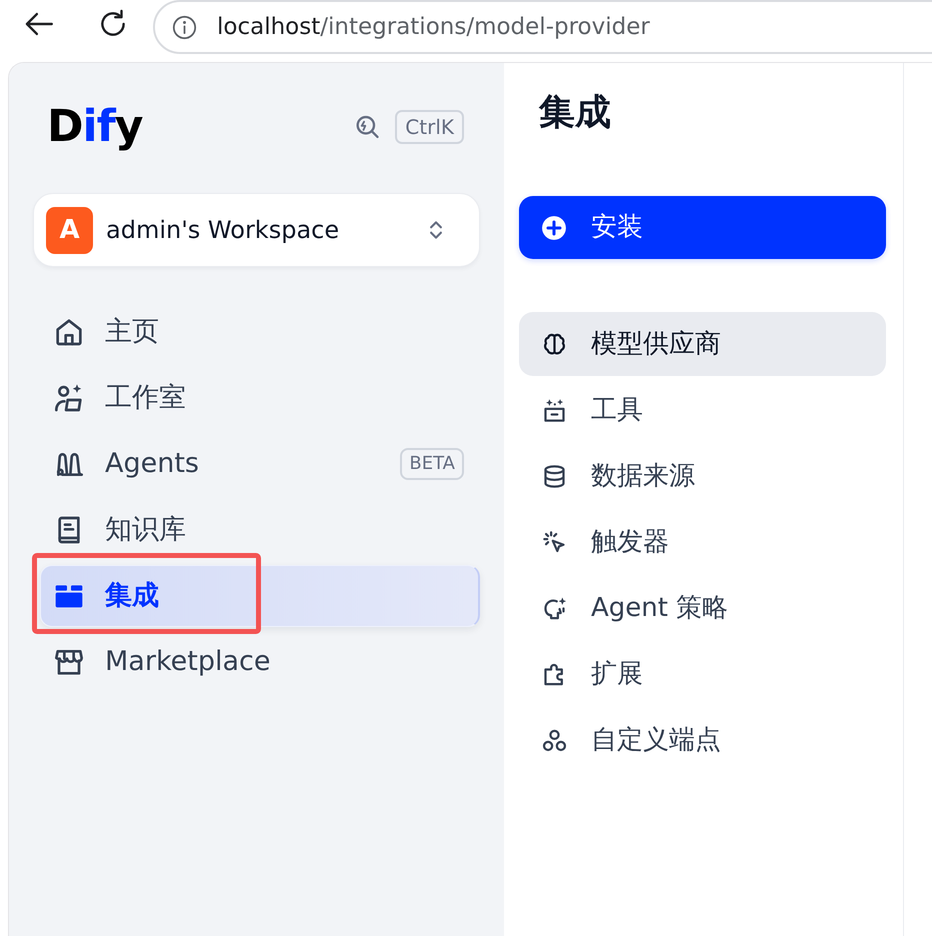 This screenshot has width=932, height=936. I want to click on install-button: 安装, so click(702, 227).